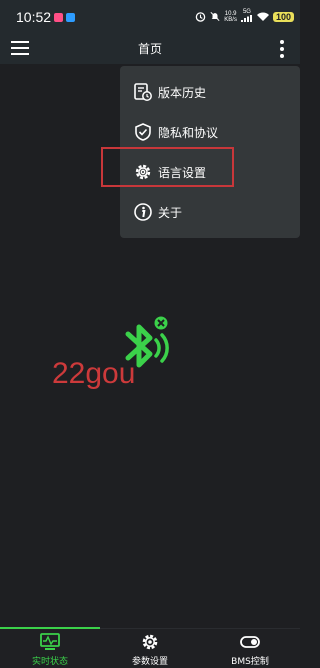 Image resolution: width=320 pixels, height=668 pixels. I want to click on more-options-icon, so click(282, 49).